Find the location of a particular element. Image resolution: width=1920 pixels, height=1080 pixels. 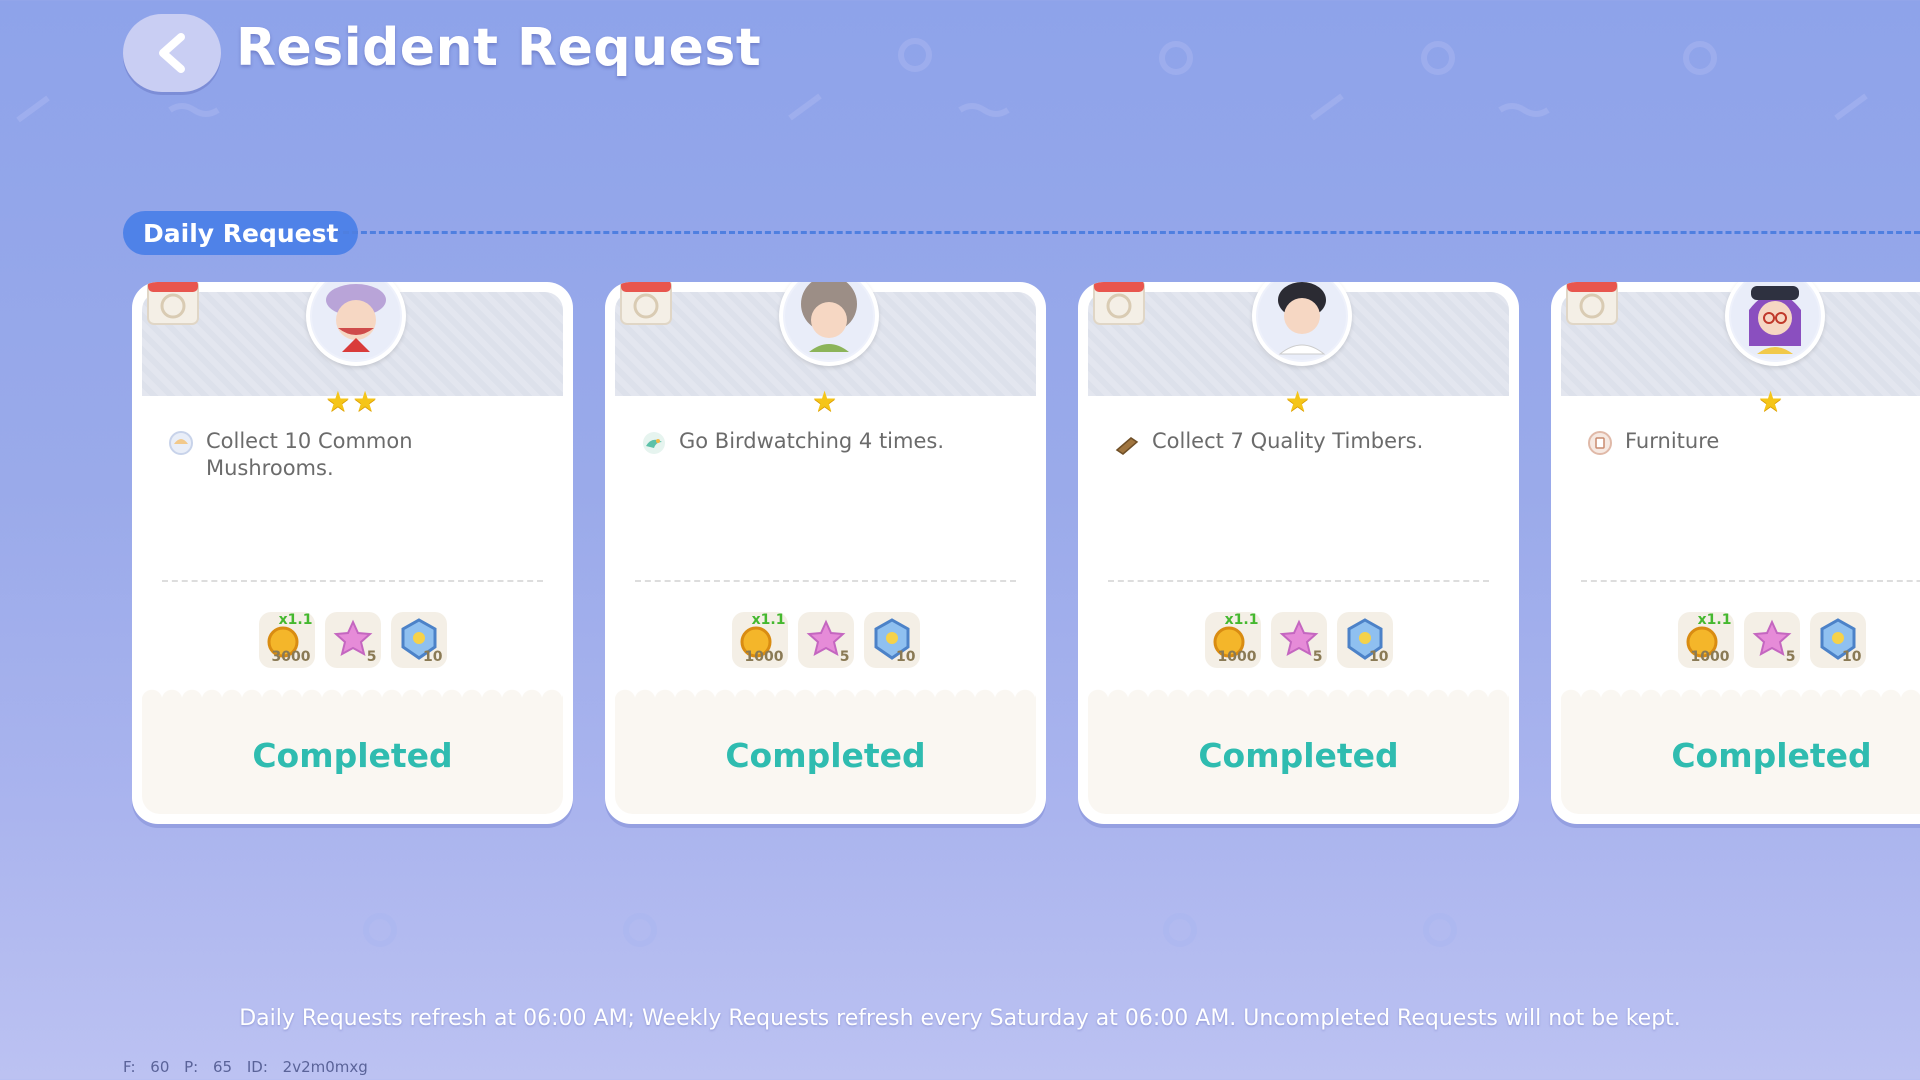

reward-list: x1.1 3000 5 10 is located at coordinates (352, 640).